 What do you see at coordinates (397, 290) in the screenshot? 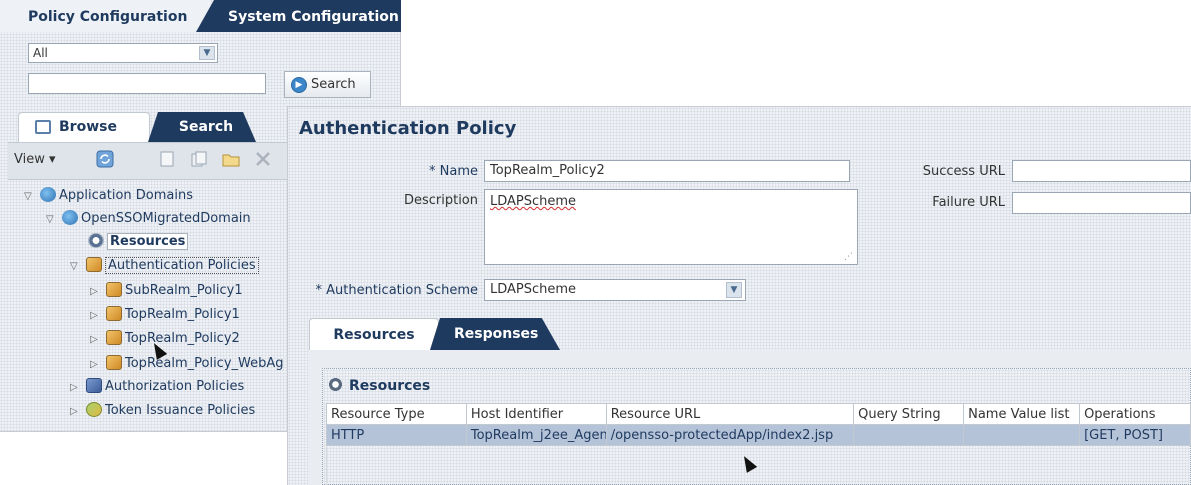
I see `authentication-scheme-label: * Authentication Scheme` at bounding box center [397, 290].